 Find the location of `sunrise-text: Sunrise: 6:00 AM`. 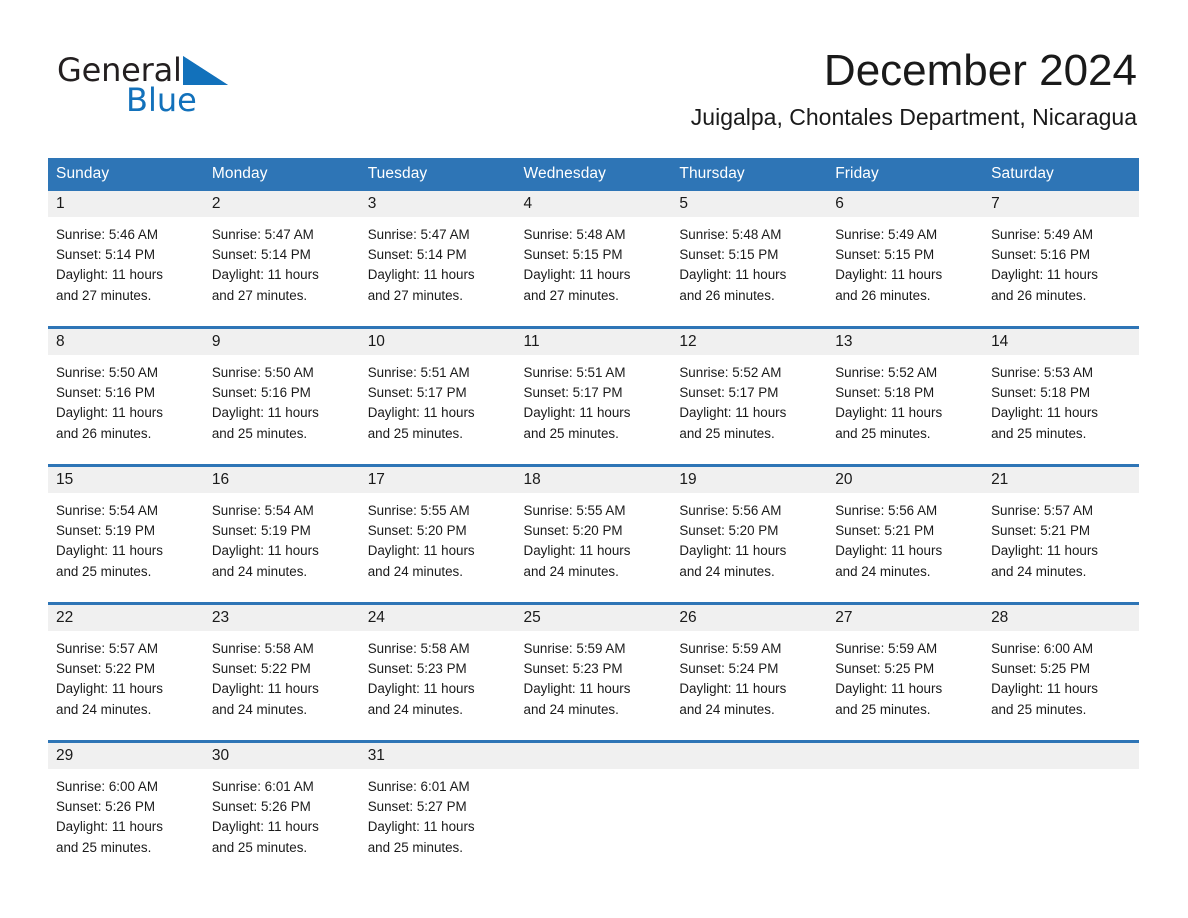

sunrise-text: Sunrise: 6:00 AM is located at coordinates (107, 786).